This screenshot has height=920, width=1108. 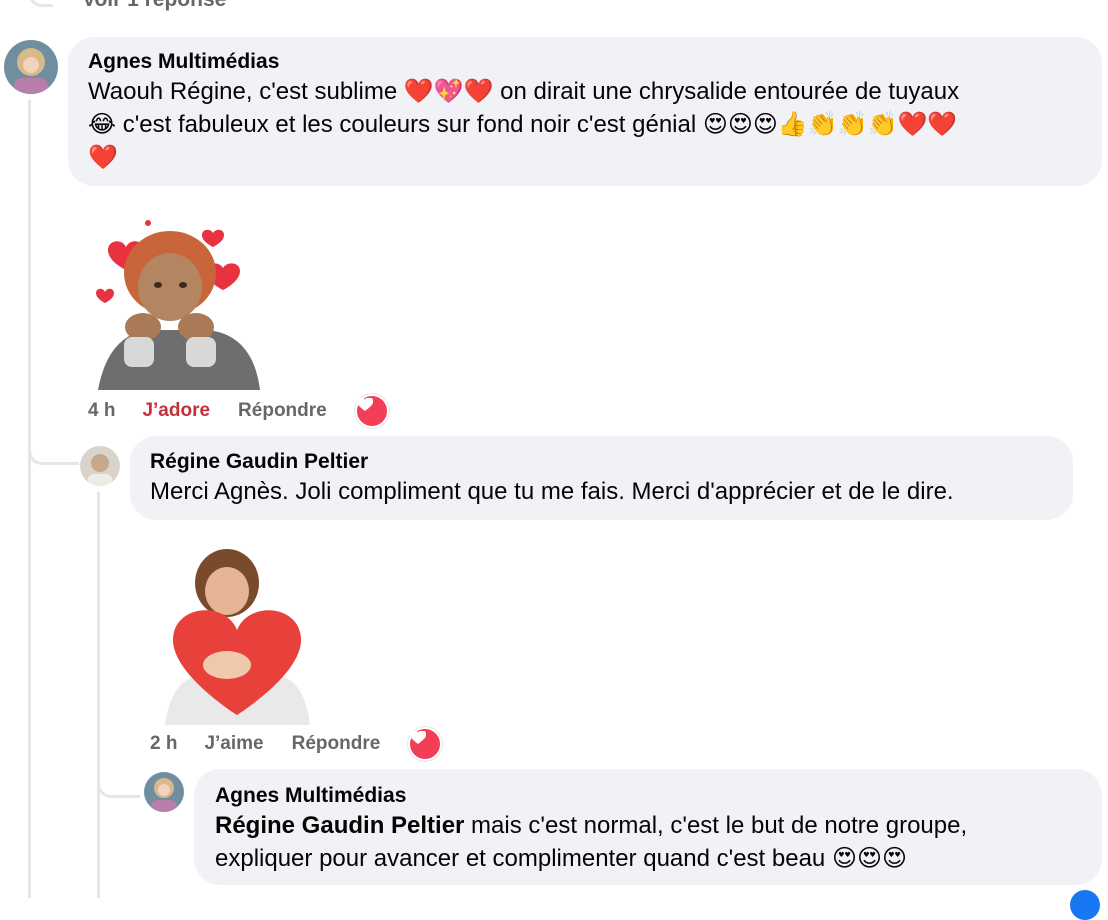 I want to click on comment-actions: 4 h J’adore Répondre, so click(x=238, y=411).